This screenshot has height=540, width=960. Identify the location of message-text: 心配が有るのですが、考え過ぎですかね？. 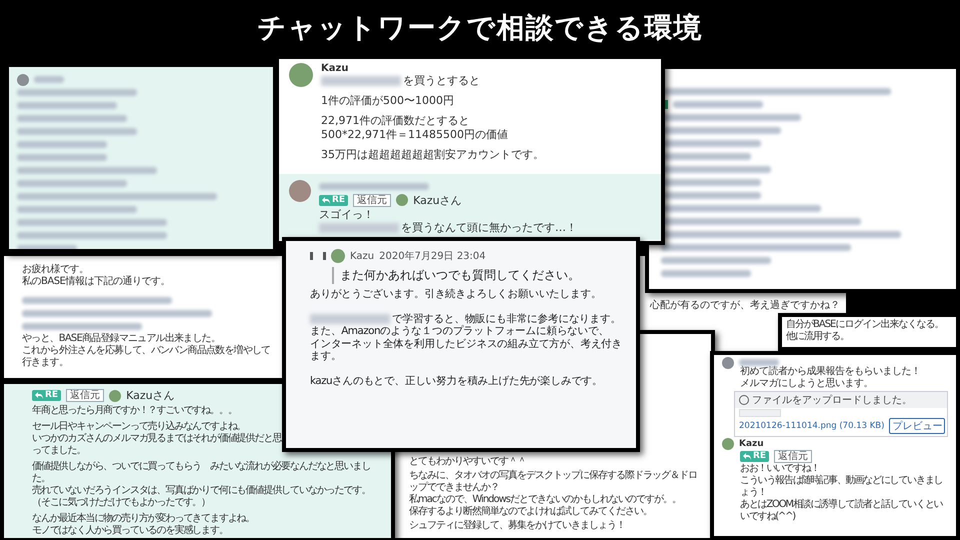
(745, 305).